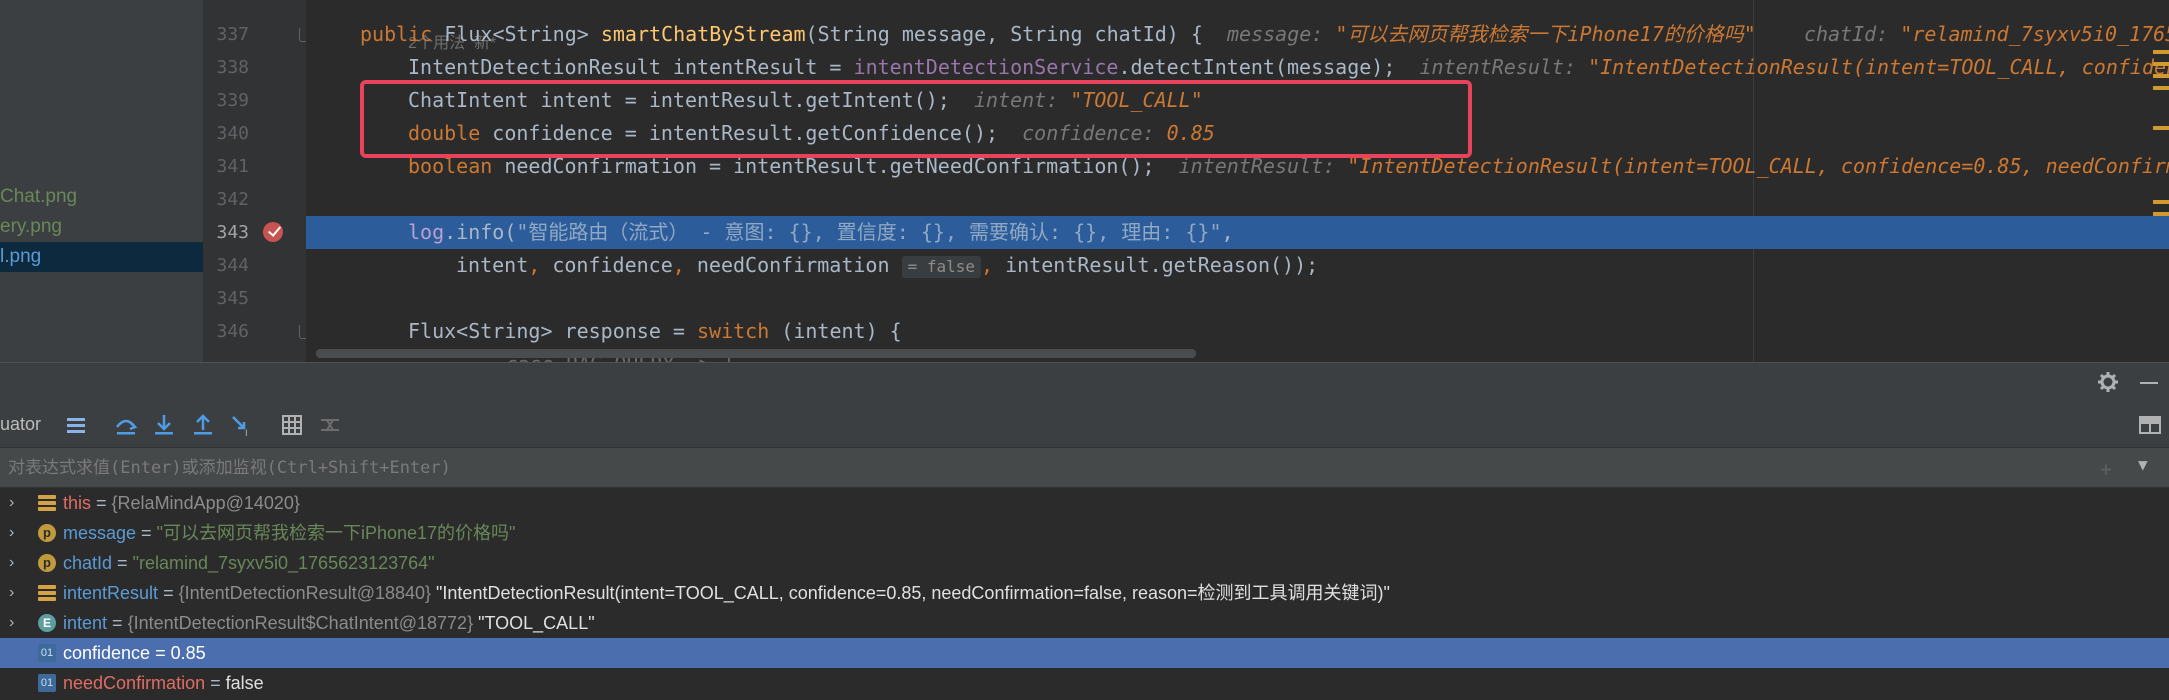  I want to click on line-number: 346, so click(232, 331).